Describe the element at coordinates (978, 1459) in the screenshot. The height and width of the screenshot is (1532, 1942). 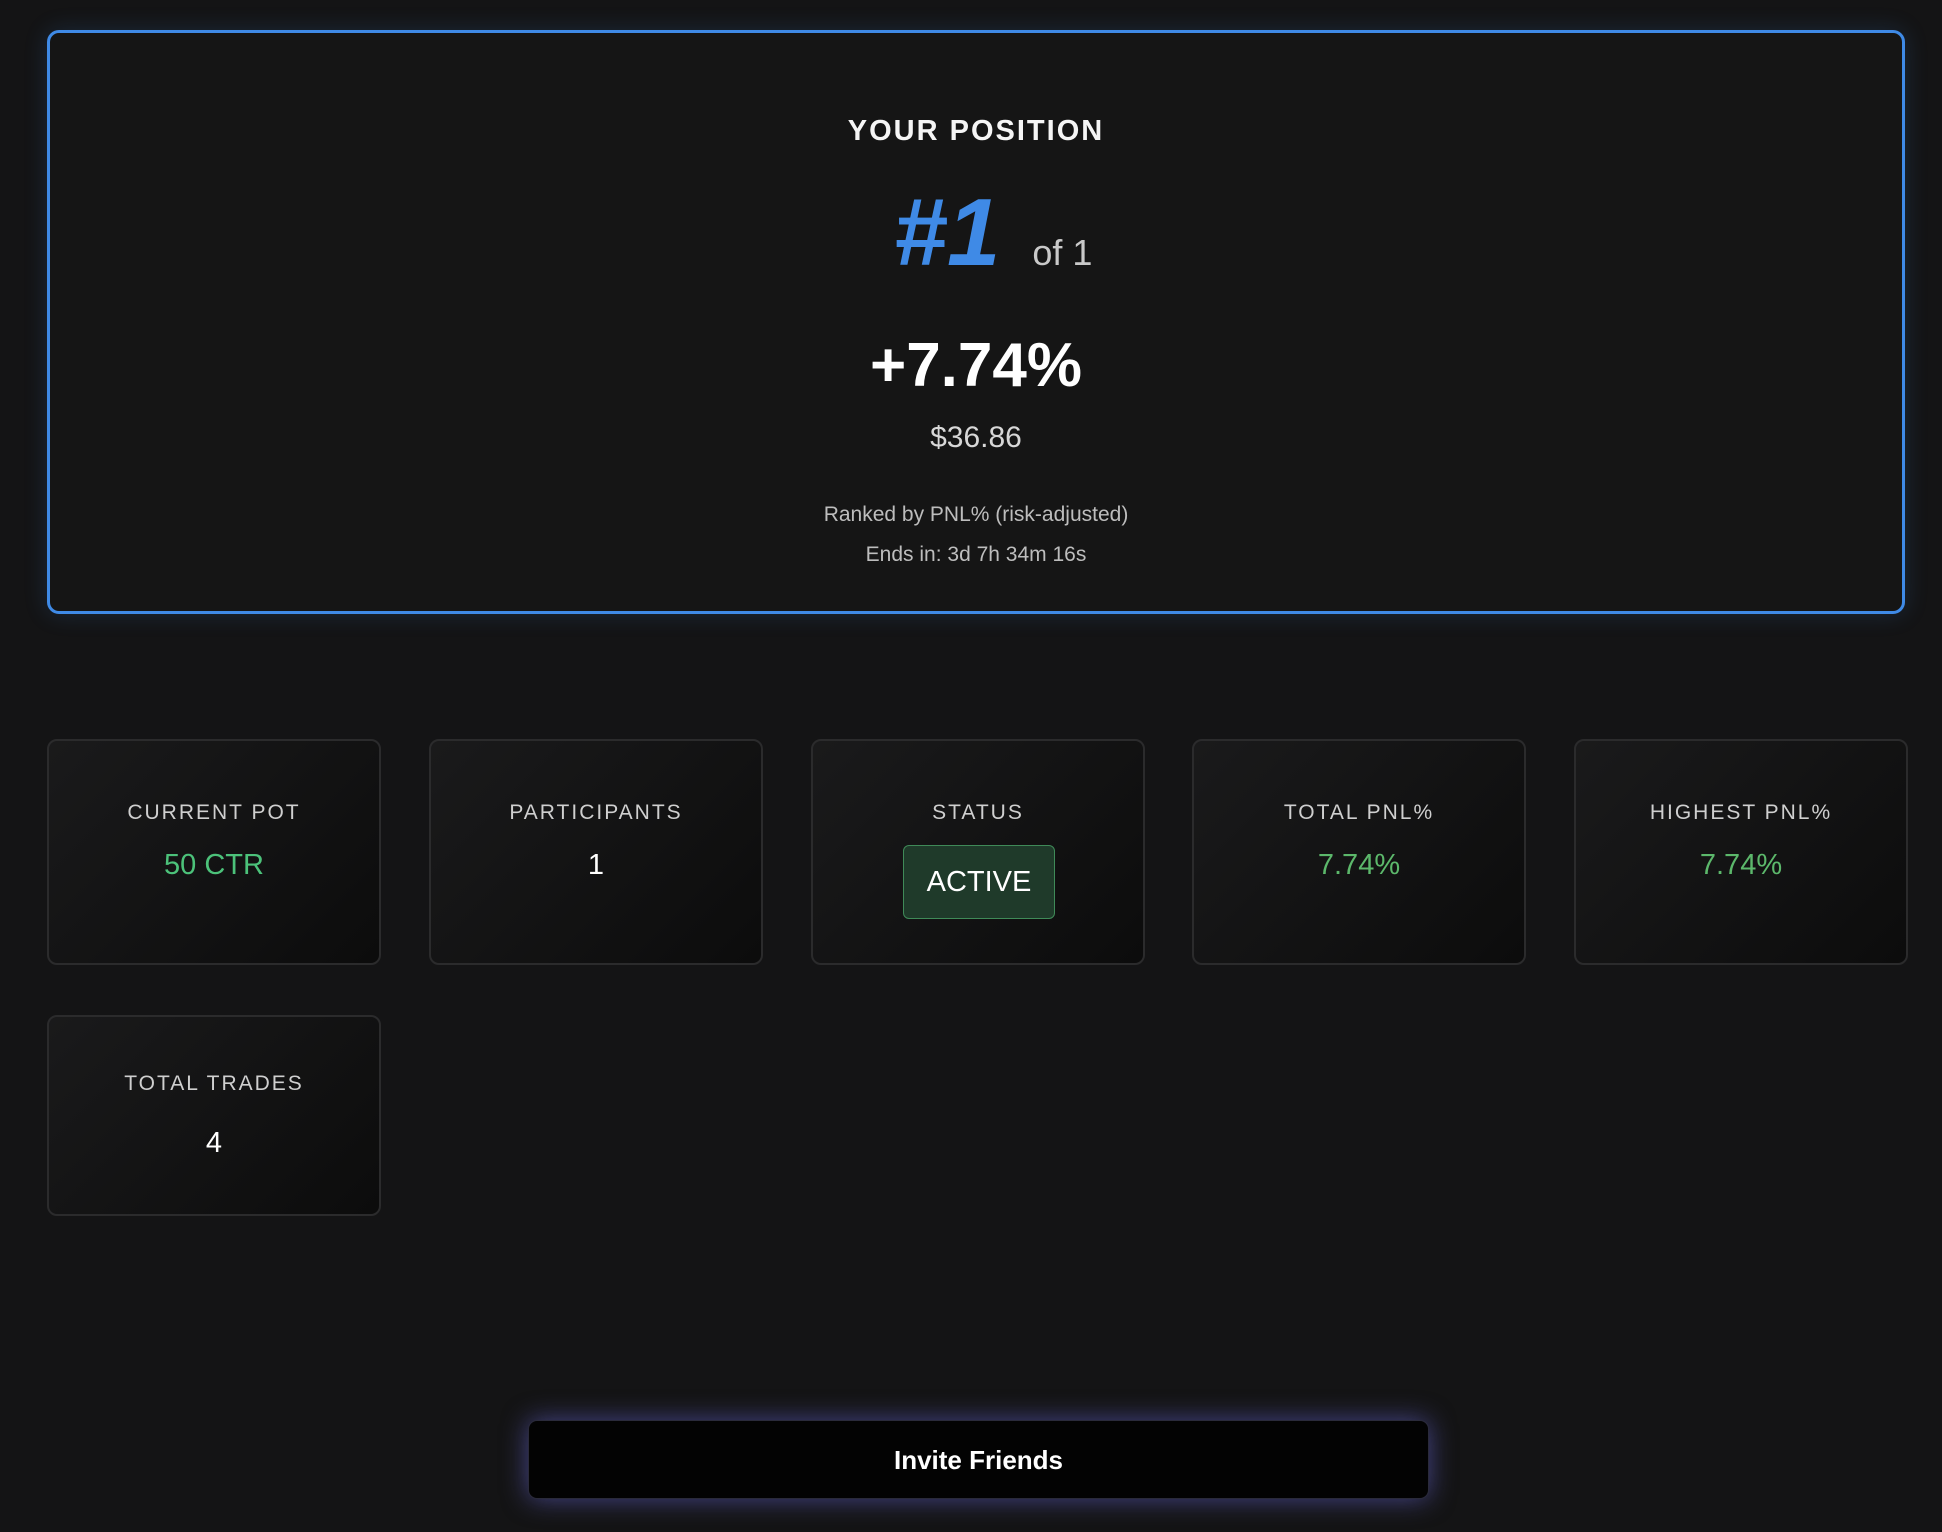
I see `invite-friends-button: Invite Friends` at that location.